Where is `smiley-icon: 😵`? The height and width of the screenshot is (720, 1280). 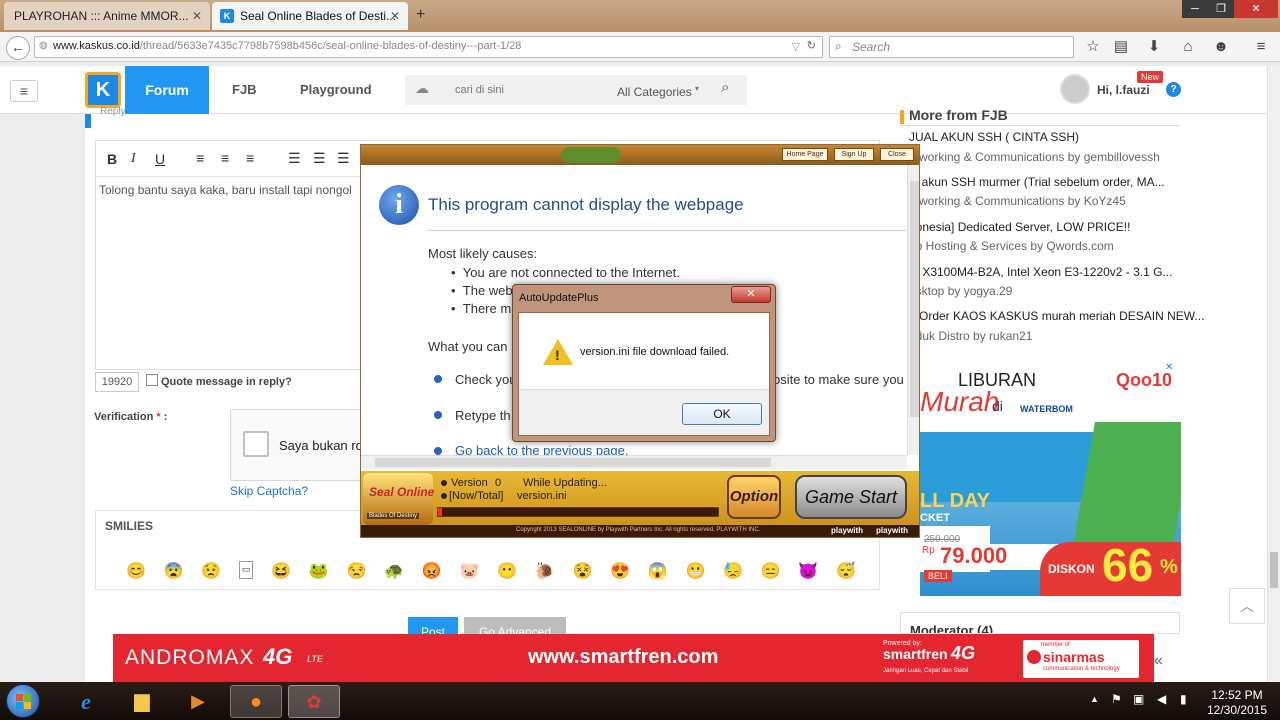 smiley-icon: 😵 is located at coordinates (582, 570).